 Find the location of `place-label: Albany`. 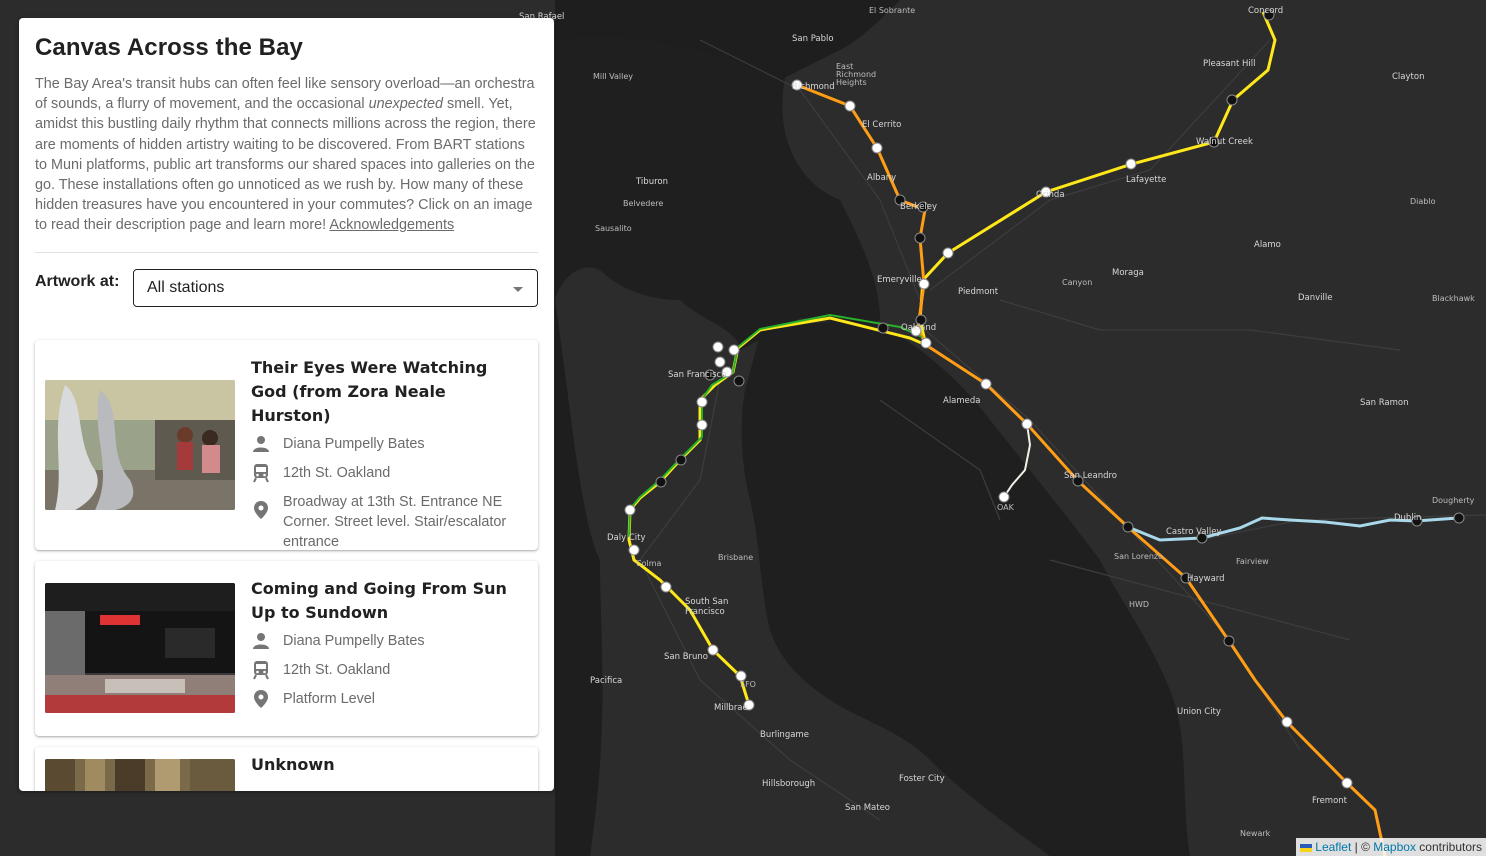

place-label: Albany is located at coordinates (882, 178).